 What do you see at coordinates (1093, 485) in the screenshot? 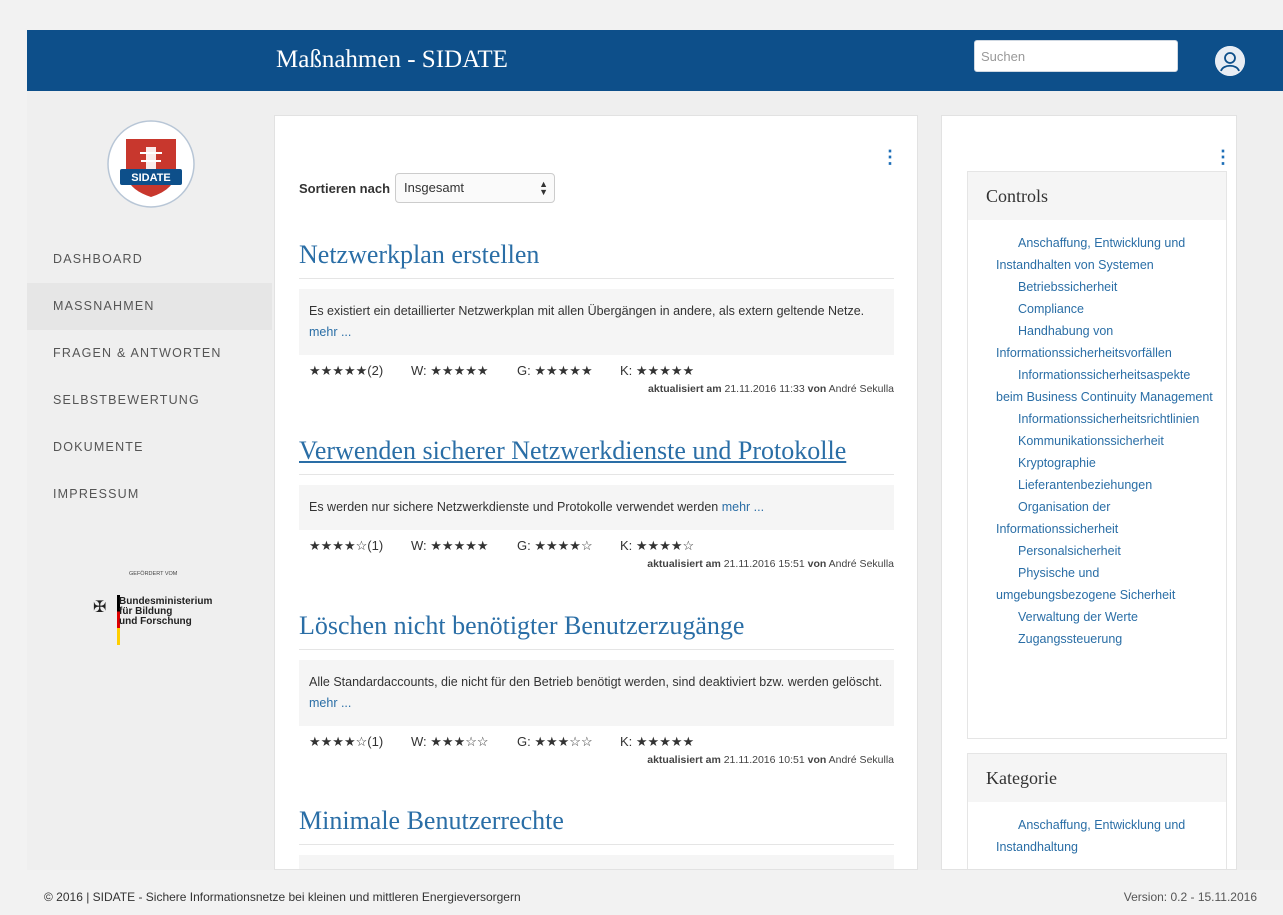
I see `control-item: Lieferantenbeziehungen` at bounding box center [1093, 485].